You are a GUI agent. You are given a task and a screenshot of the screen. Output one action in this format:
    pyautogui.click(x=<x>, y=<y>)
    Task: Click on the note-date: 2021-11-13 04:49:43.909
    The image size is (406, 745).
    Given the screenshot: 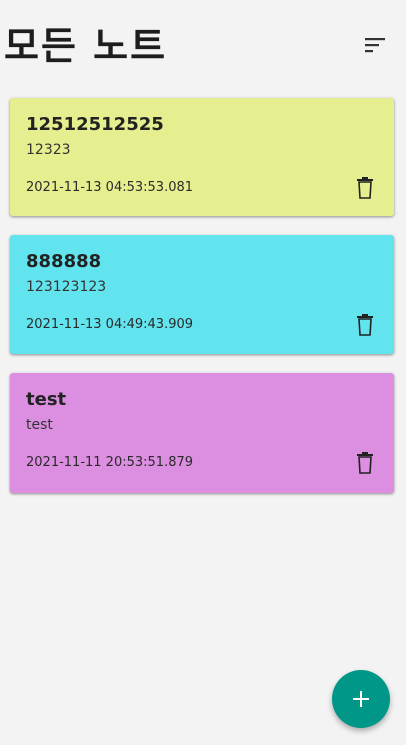 What is the action you would take?
    pyautogui.click(x=110, y=324)
    